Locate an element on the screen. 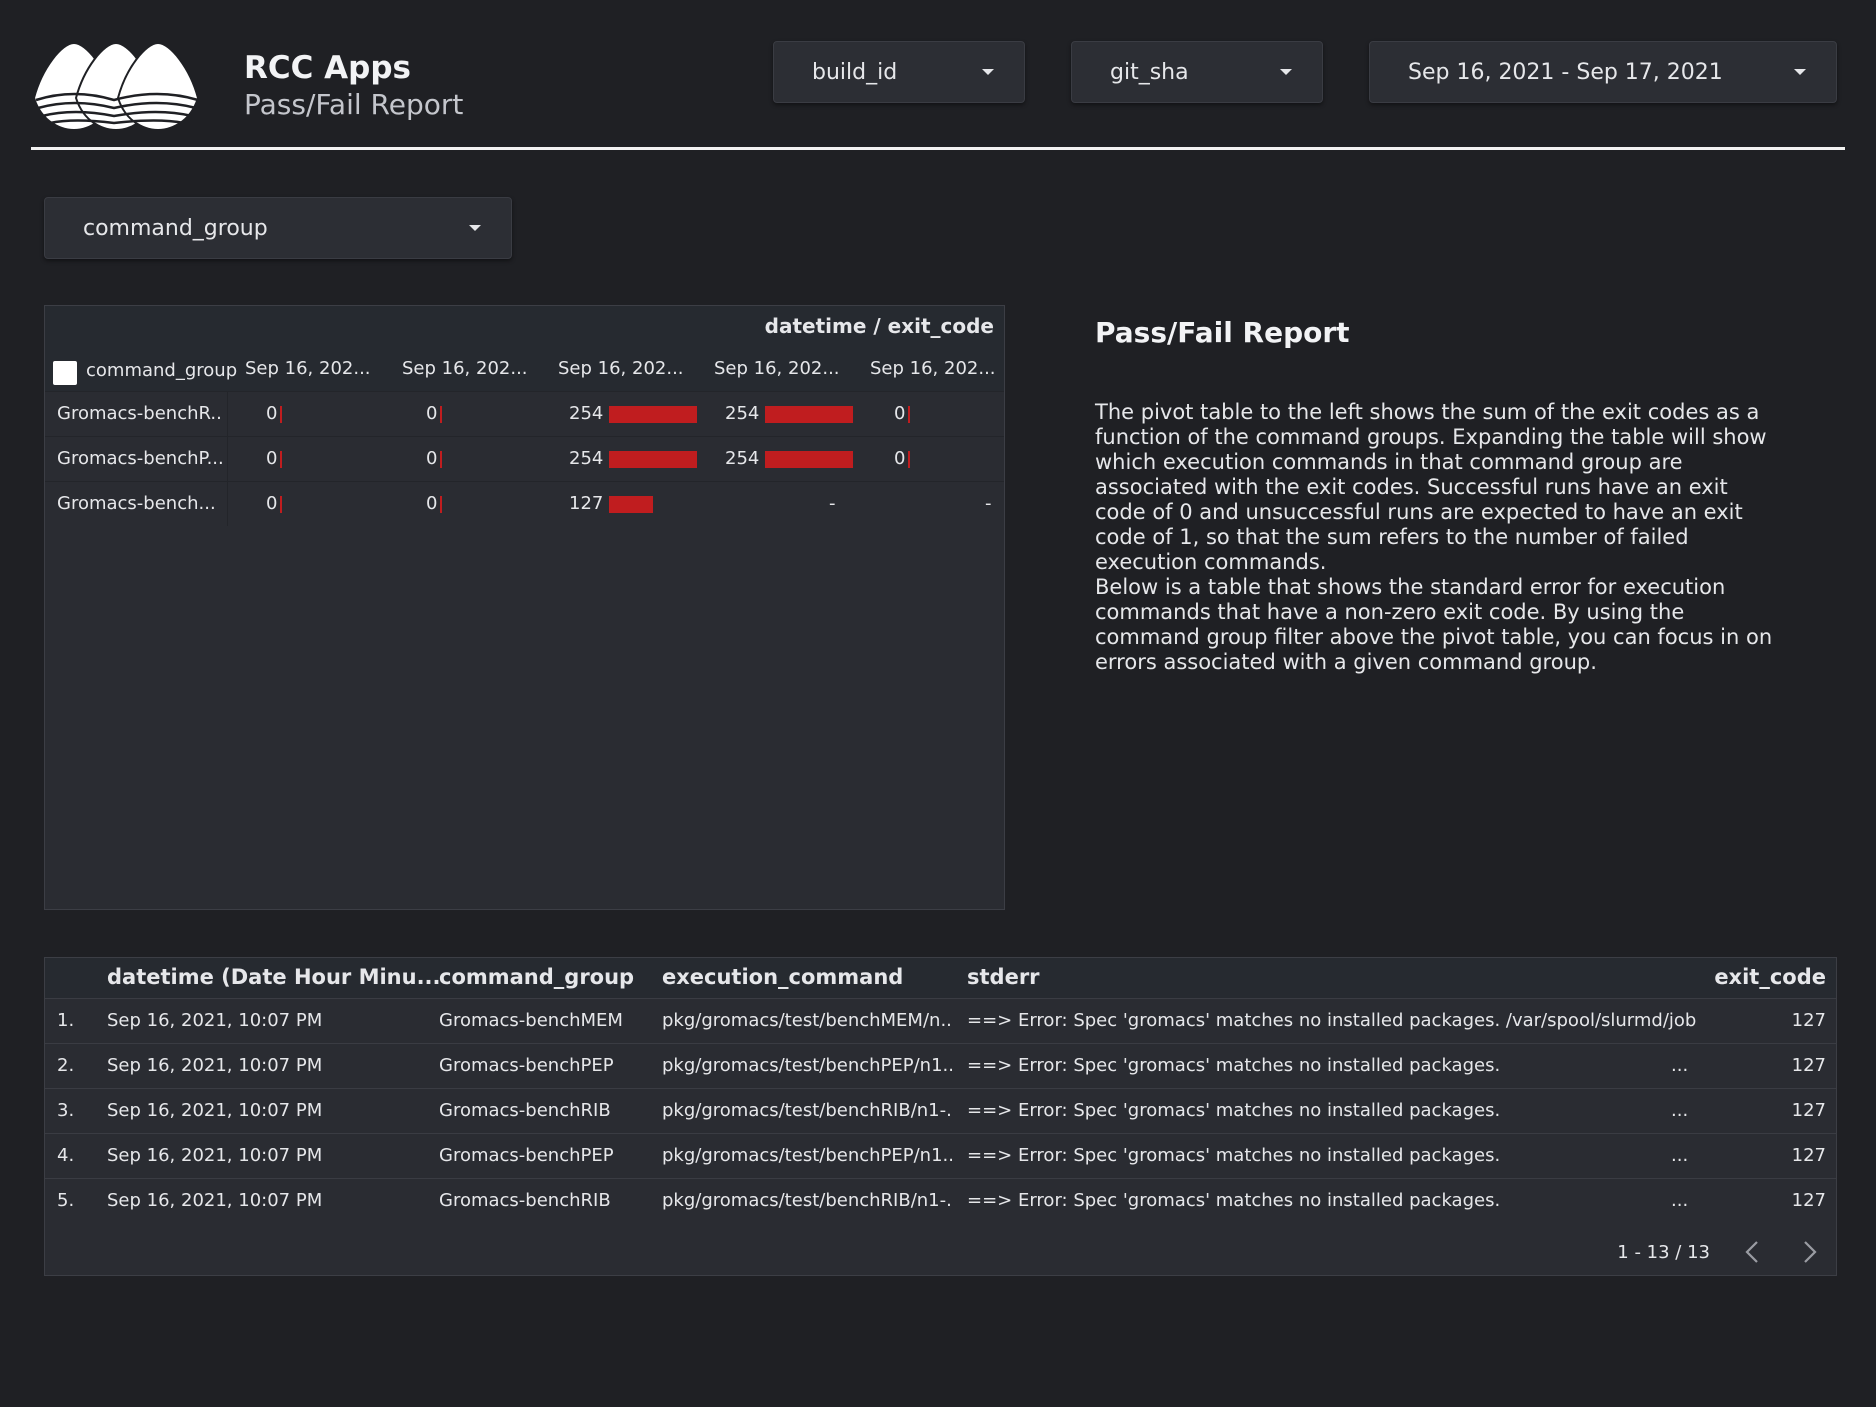 Image resolution: width=1876 pixels, height=1407 pixels. git-sha-filter-label: git_sha is located at coordinates (1149, 72).